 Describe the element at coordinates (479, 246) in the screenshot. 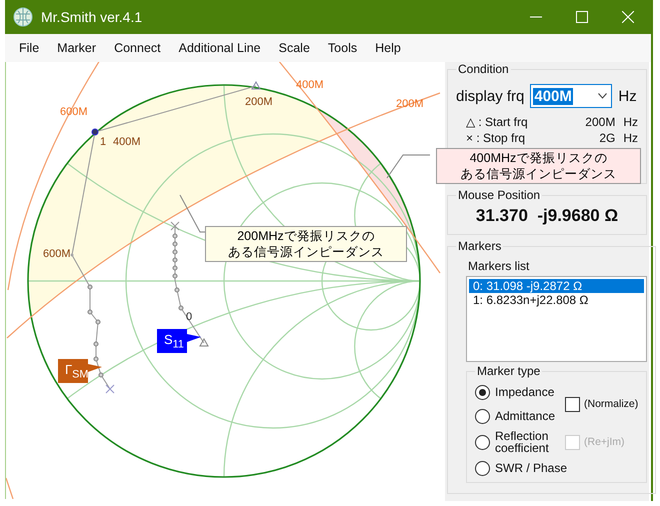

I see `group-title: Markers` at that location.